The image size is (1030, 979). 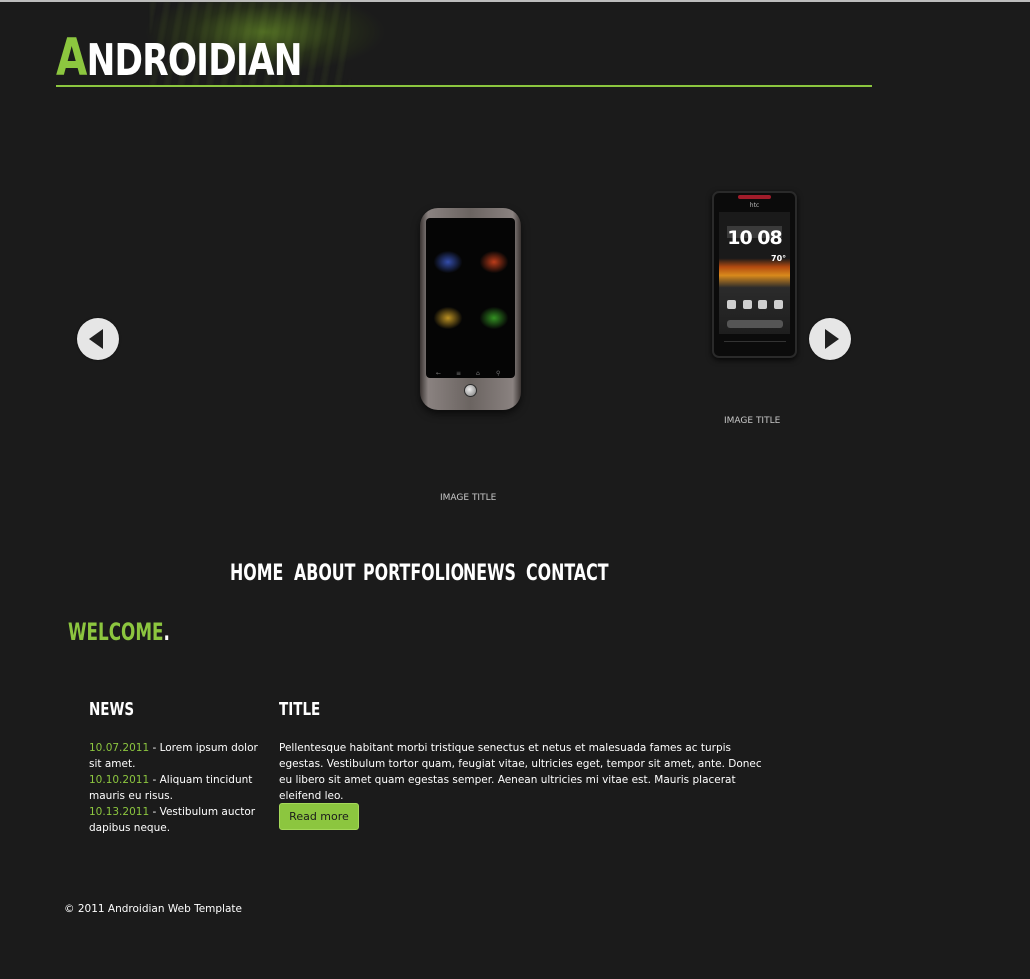 I want to click on nav-contact: CONTACT, so click(x=567, y=574).